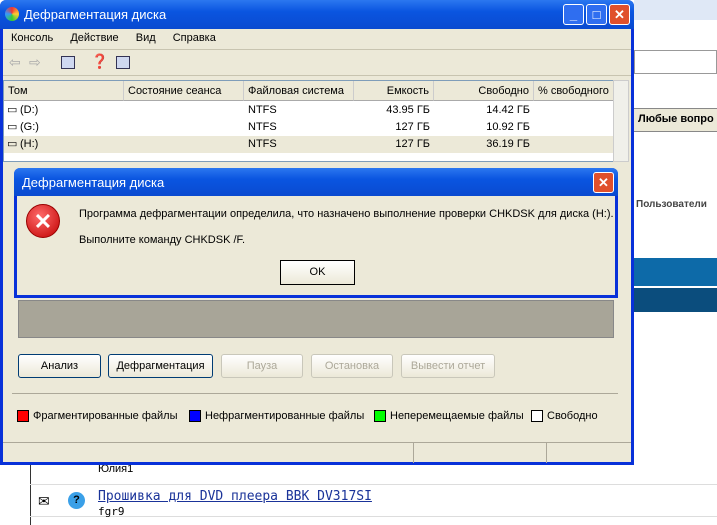  Describe the element at coordinates (380, 416) in the screenshot. I see `green-swatch` at that location.